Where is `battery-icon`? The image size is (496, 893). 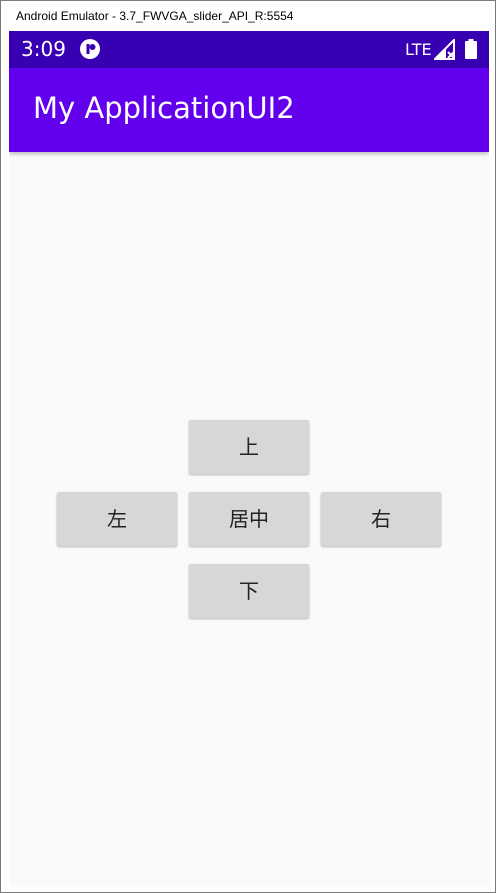
battery-icon is located at coordinates (471, 49).